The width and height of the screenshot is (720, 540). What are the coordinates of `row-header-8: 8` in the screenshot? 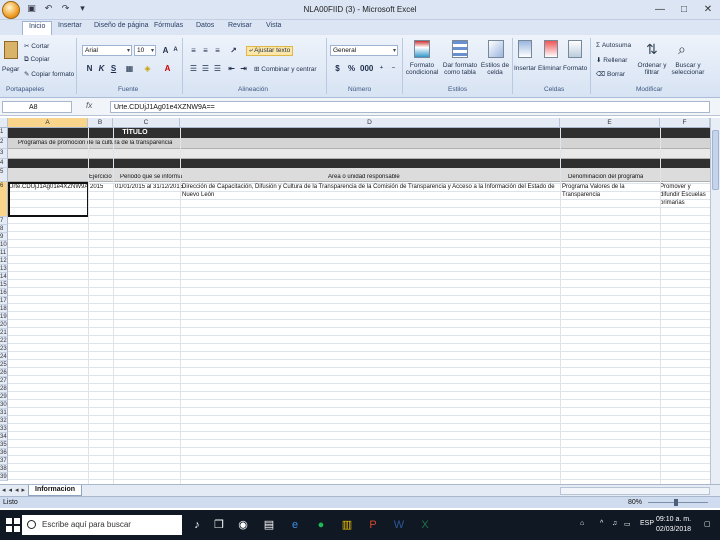 It's located at (4, 229).